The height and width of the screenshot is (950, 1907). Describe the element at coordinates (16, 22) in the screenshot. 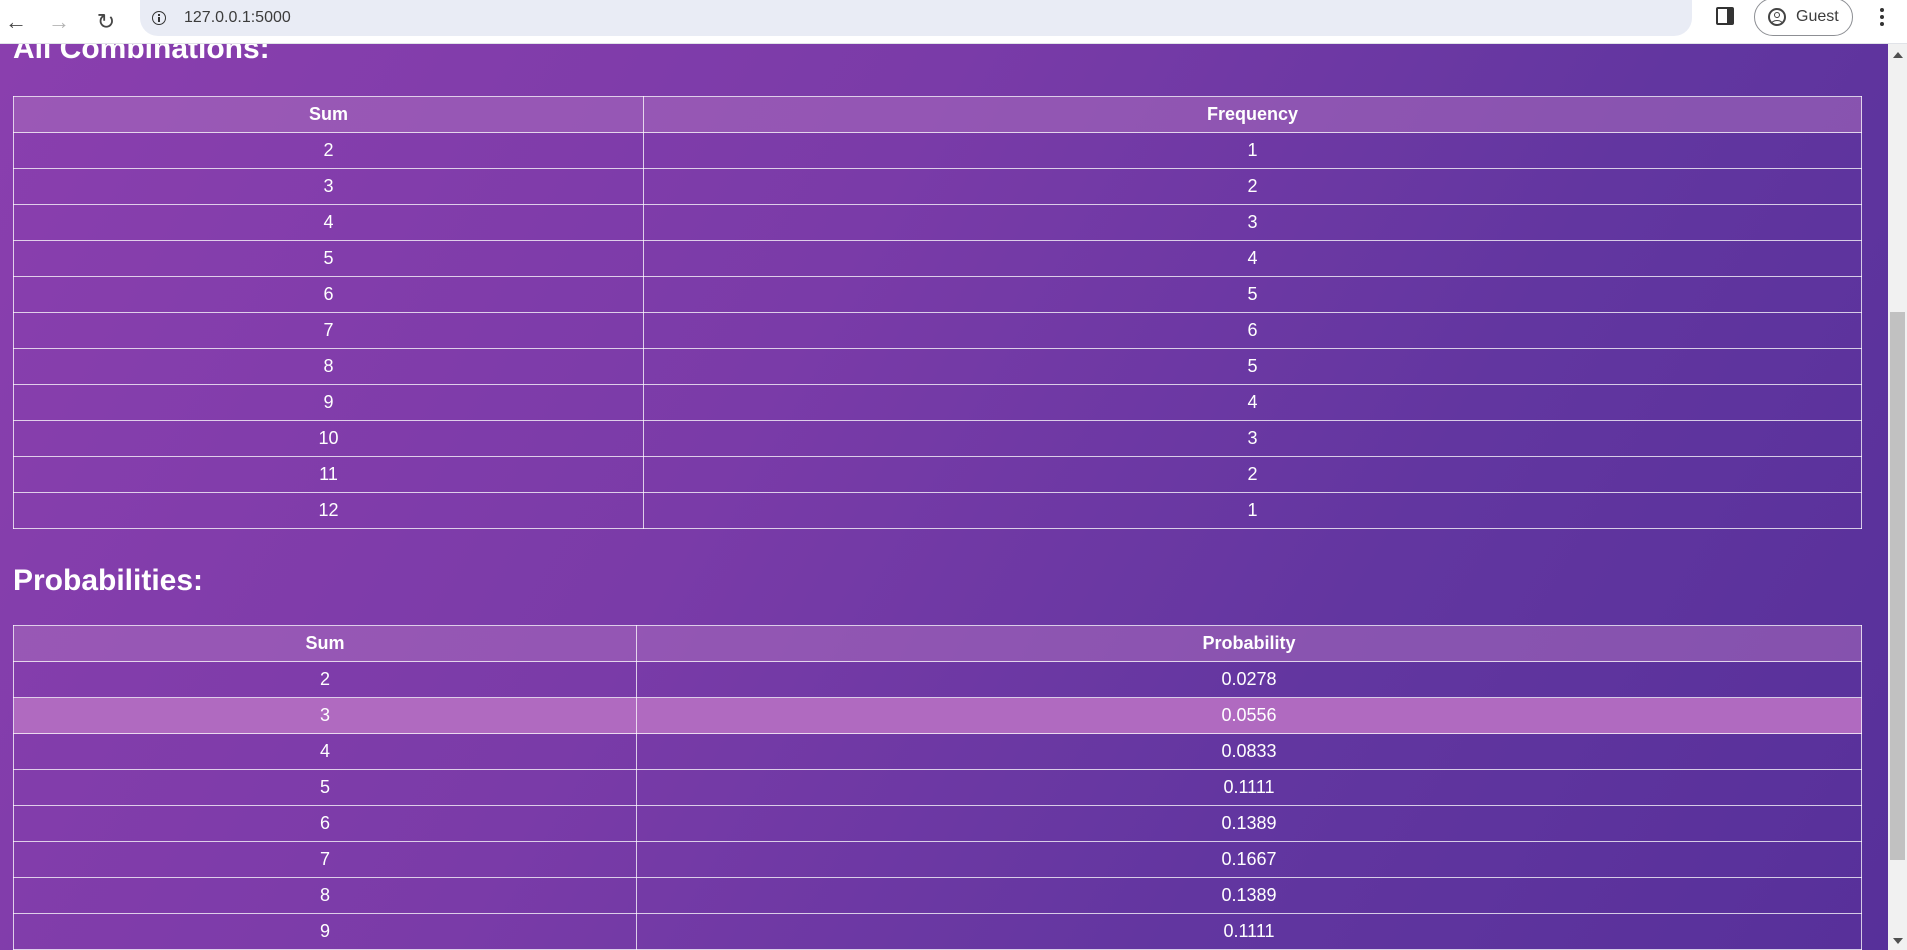

I see `back-arrow-icon: ←` at that location.